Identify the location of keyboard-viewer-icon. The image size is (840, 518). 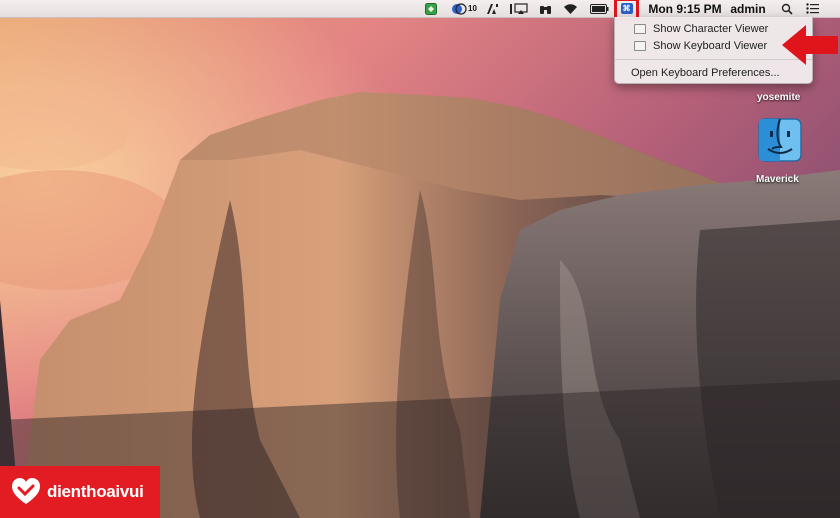
(640, 45).